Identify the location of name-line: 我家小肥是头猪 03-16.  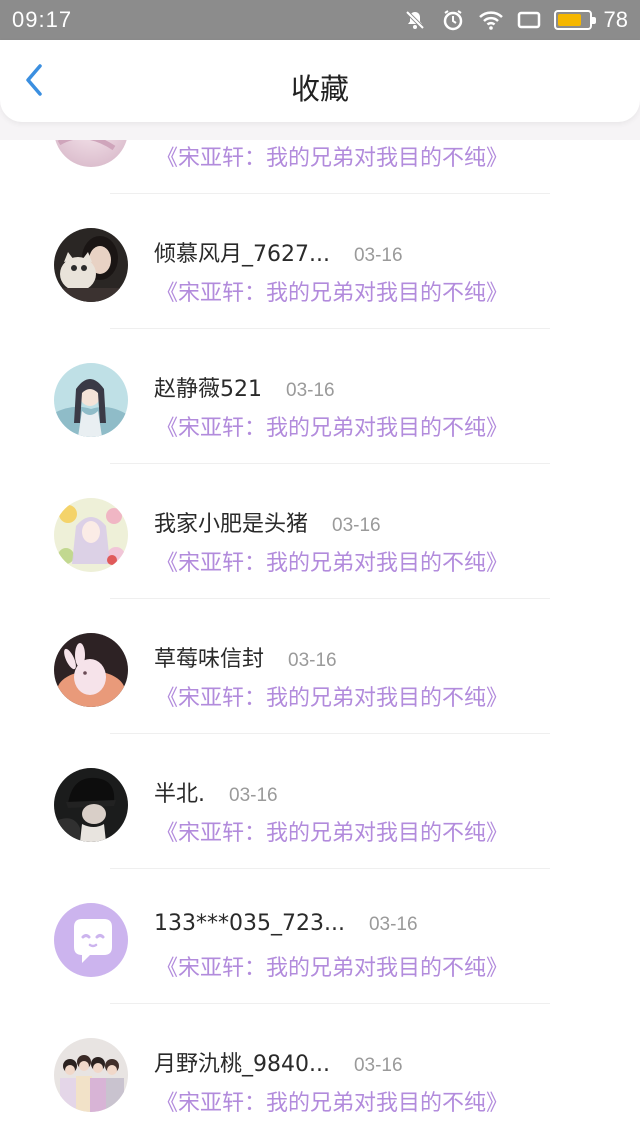
(267, 522).